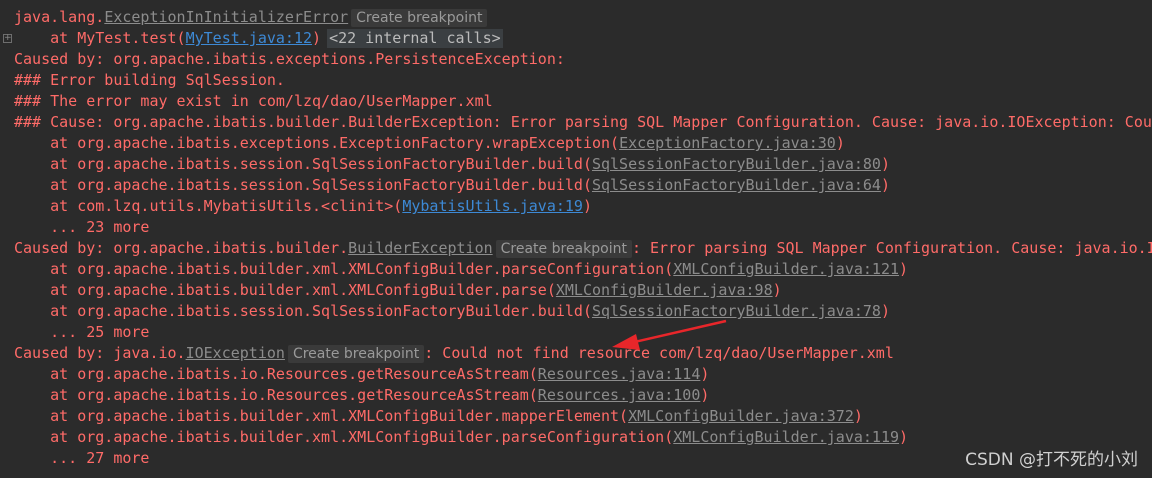  What do you see at coordinates (619, 395) in the screenshot?
I see `source-link: Resources.java:100` at bounding box center [619, 395].